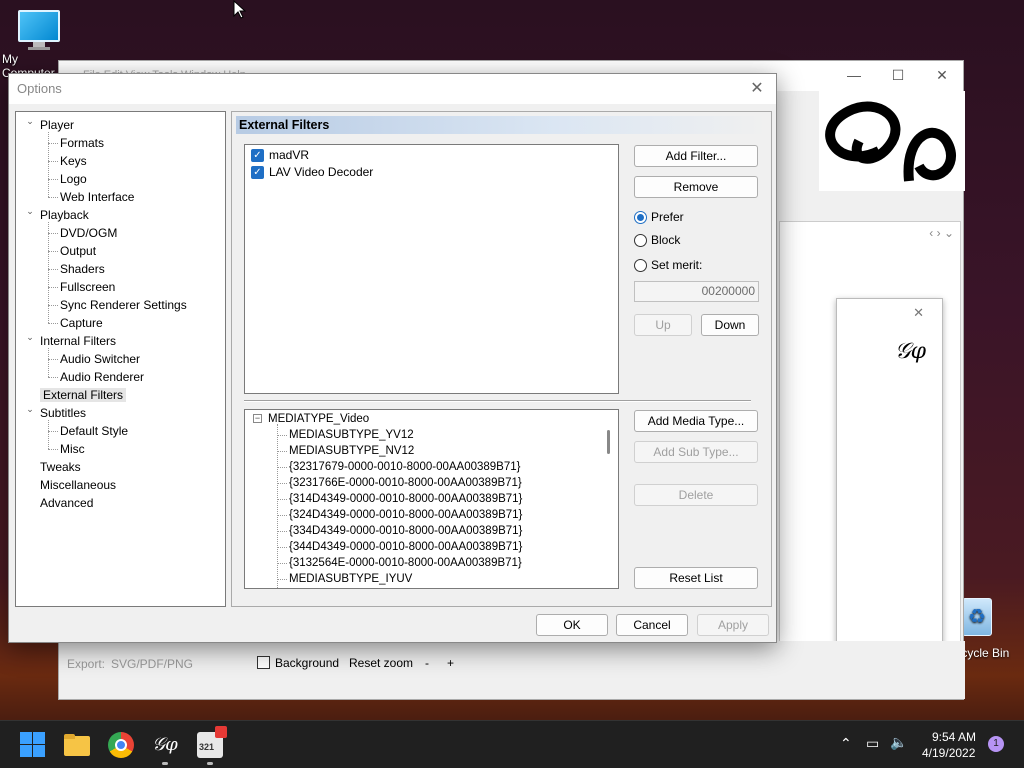 Image resolution: width=1024 pixels, height=768 pixels. What do you see at coordinates (640, 241) in the screenshot?
I see `radio-icon` at bounding box center [640, 241].